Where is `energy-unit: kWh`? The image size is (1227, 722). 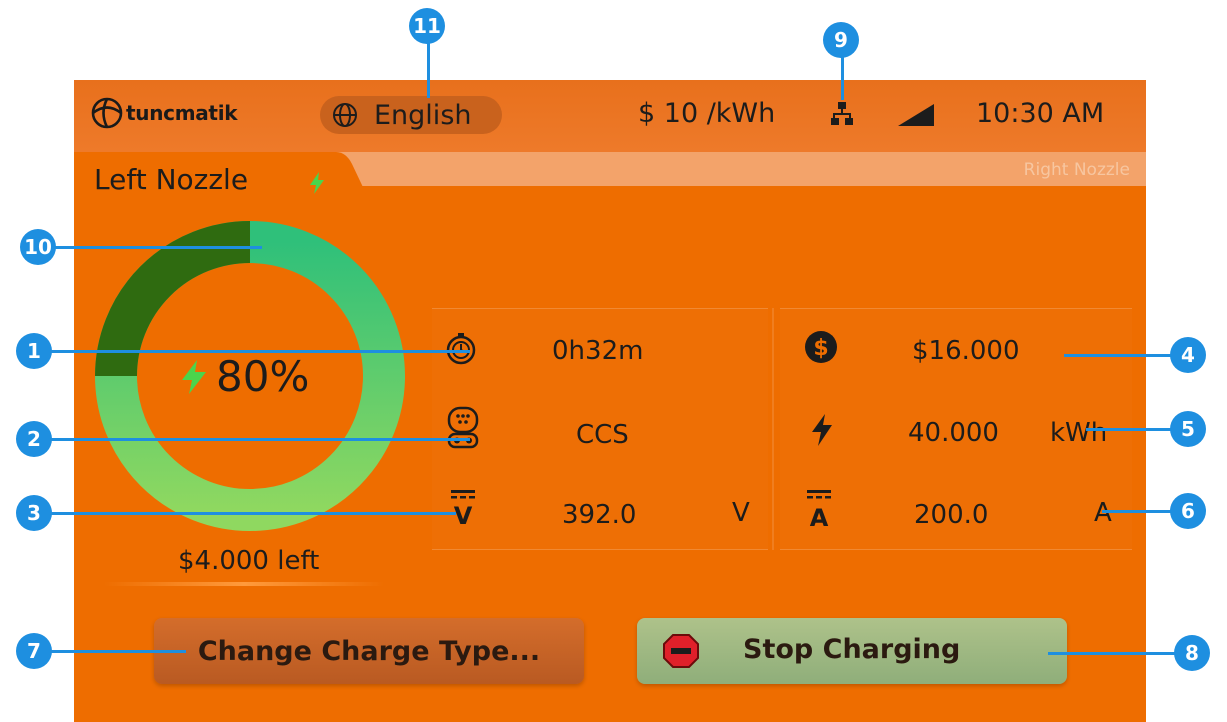 energy-unit: kWh is located at coordinates (1079, 433).